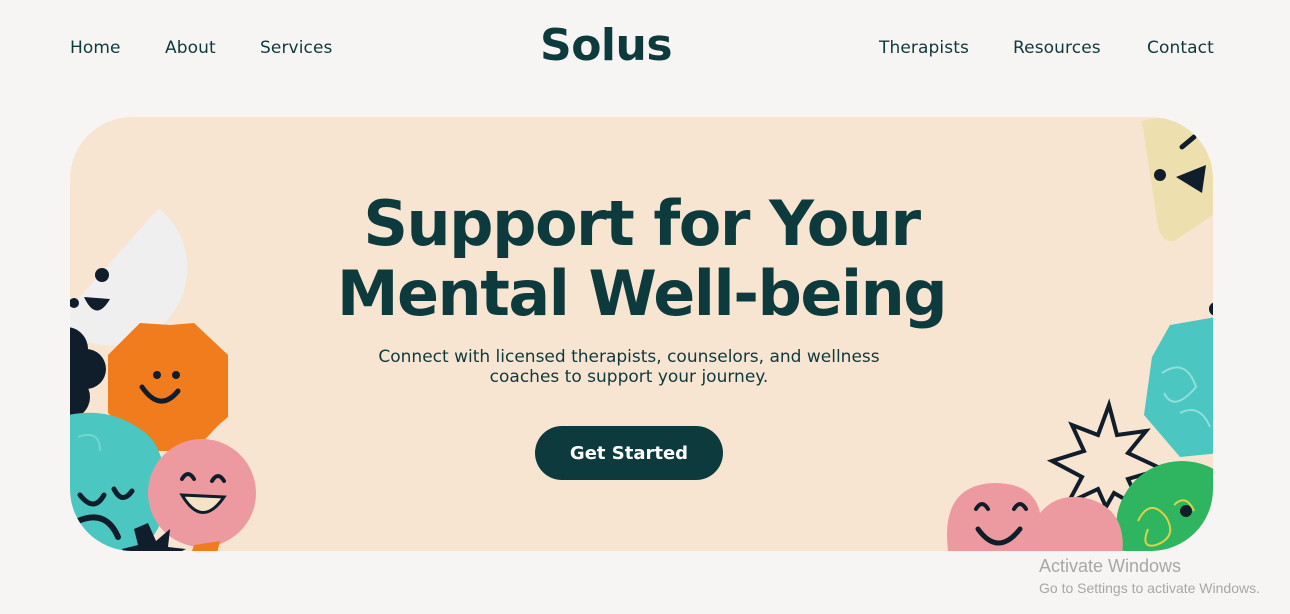 The height and width of the screenshot is (614, 1290). Describe the element at coordinates (1110, 566) in the screenshot. I see `activate-windows-title: Activate Windows` at that location.